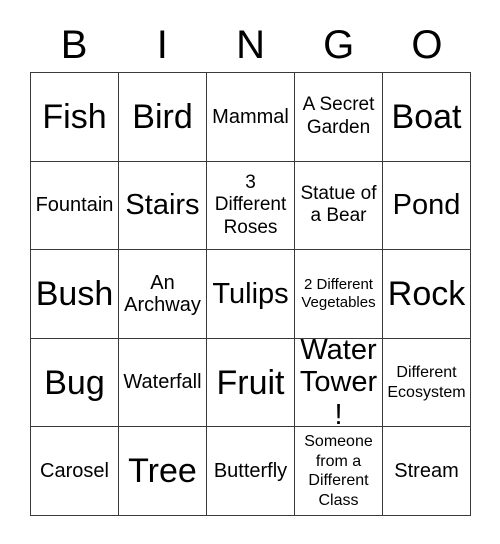 This screenshot has width=500, height=544. I want to click on bingo-cell-label: A Secret Garden, so click(338, 116).